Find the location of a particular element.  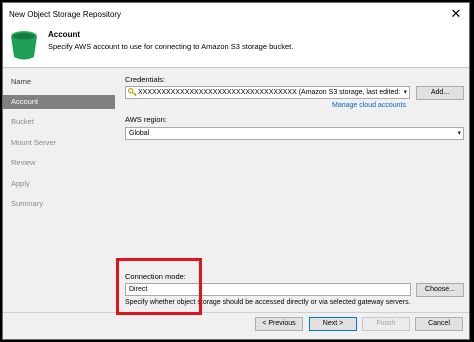

title-bar: New Object Storage Repository ✕ is located at coordinates (236, 14).